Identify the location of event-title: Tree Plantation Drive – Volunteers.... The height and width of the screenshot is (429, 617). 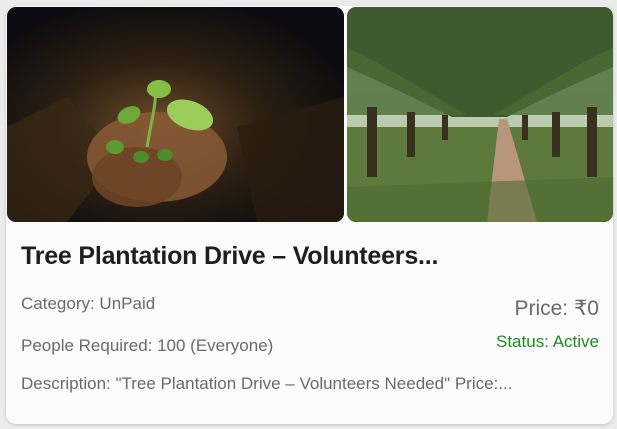
(311, 256).